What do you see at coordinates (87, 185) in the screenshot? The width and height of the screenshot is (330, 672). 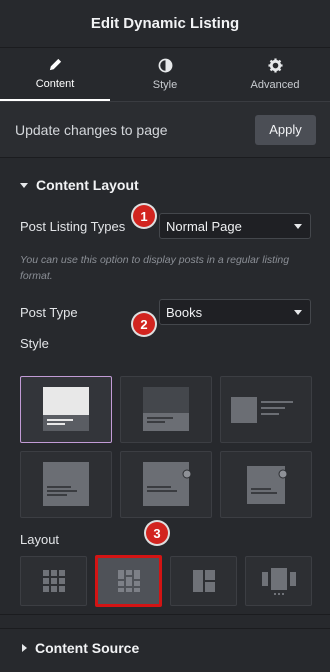 I see `content-layout-title: Content Layout` at bounding box center [87, 185].